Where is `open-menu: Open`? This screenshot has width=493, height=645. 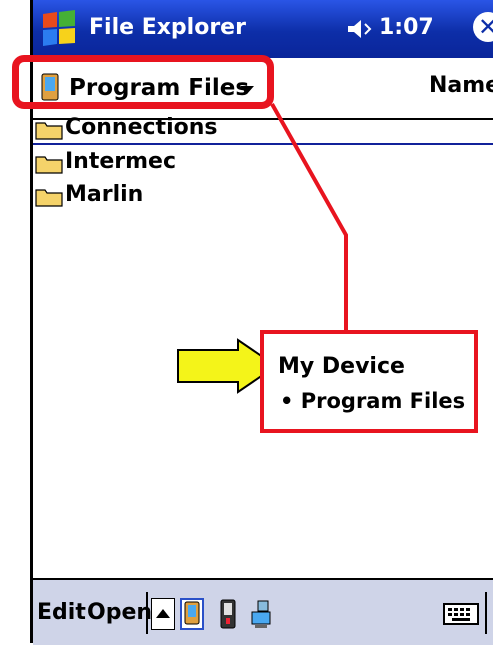 open-menu: Open is located at coordinates (119, 612).